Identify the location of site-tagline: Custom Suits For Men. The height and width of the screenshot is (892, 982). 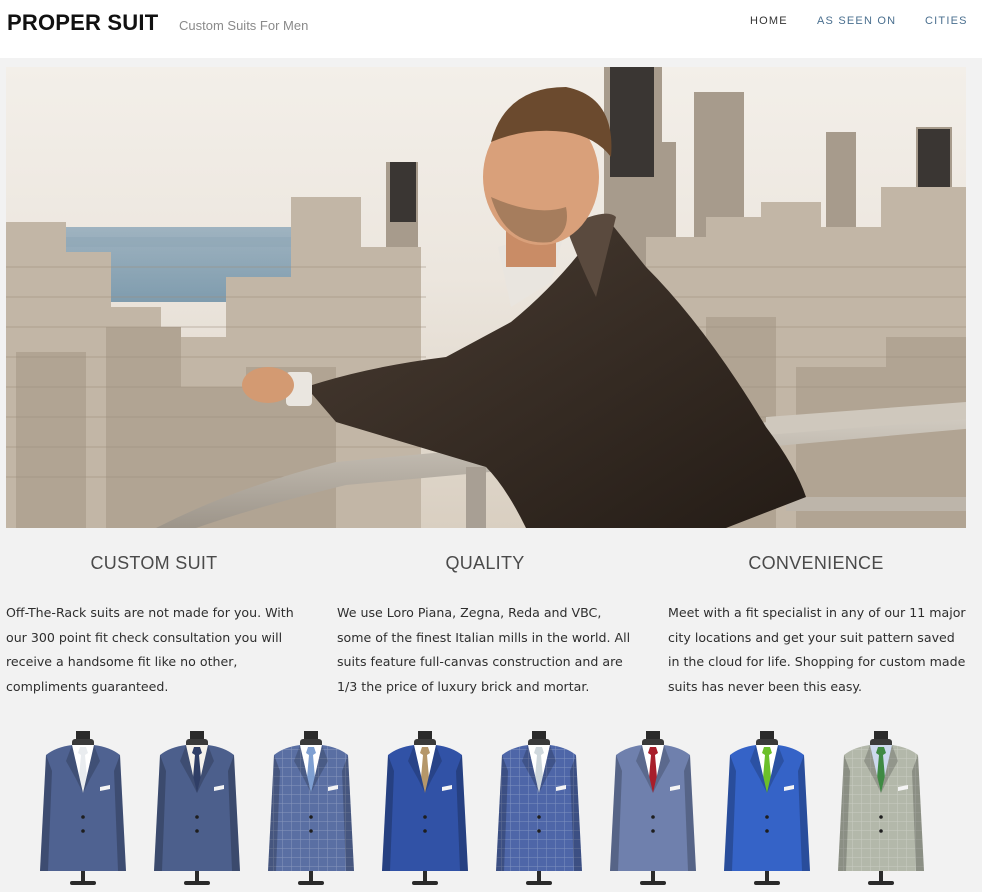
(244, 25).